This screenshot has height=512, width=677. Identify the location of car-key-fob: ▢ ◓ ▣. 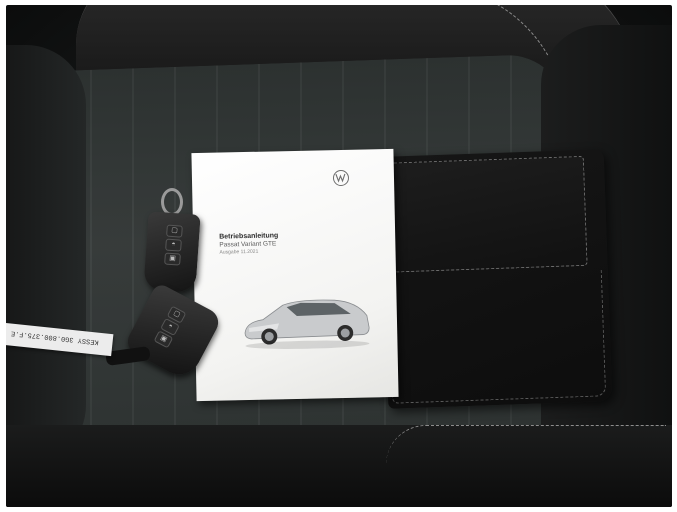
(172, 252).